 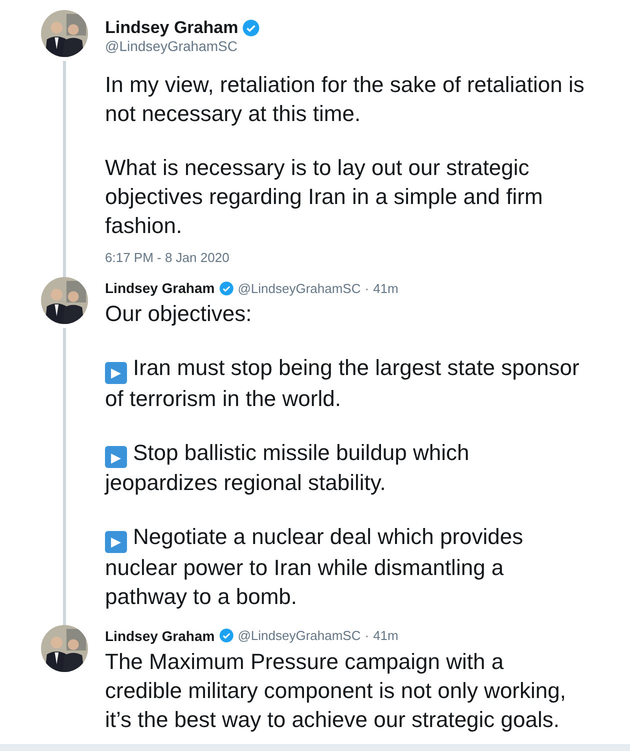 I want to click on tweet-timestamp: 6:17 PM - 8 Jan 2020, so click(x=357, y=257).